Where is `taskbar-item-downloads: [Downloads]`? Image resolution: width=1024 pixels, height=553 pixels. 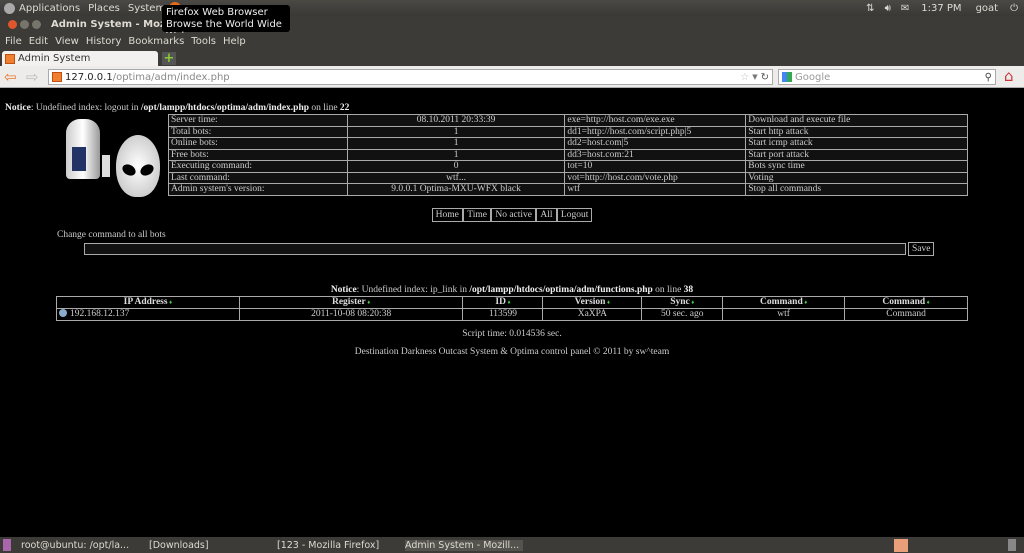
taskbar-item-downloads: [Downloads] is located at coordinates (208, 545).